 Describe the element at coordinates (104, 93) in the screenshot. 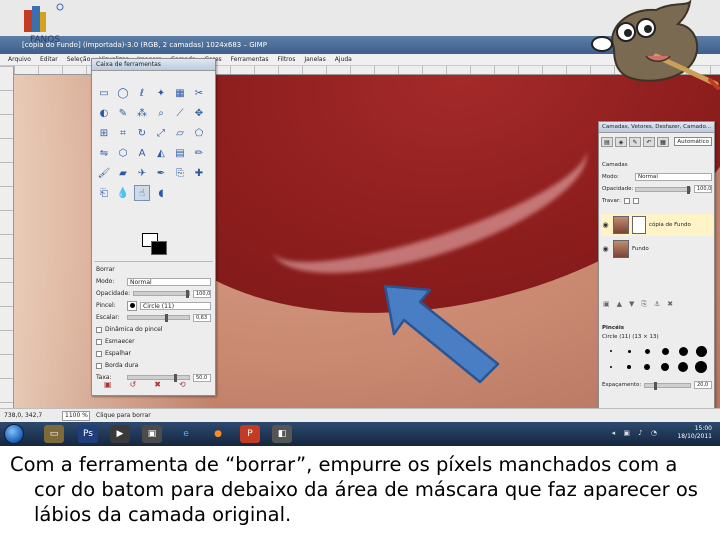

I see `rect-select-icon: ▭` at that location.